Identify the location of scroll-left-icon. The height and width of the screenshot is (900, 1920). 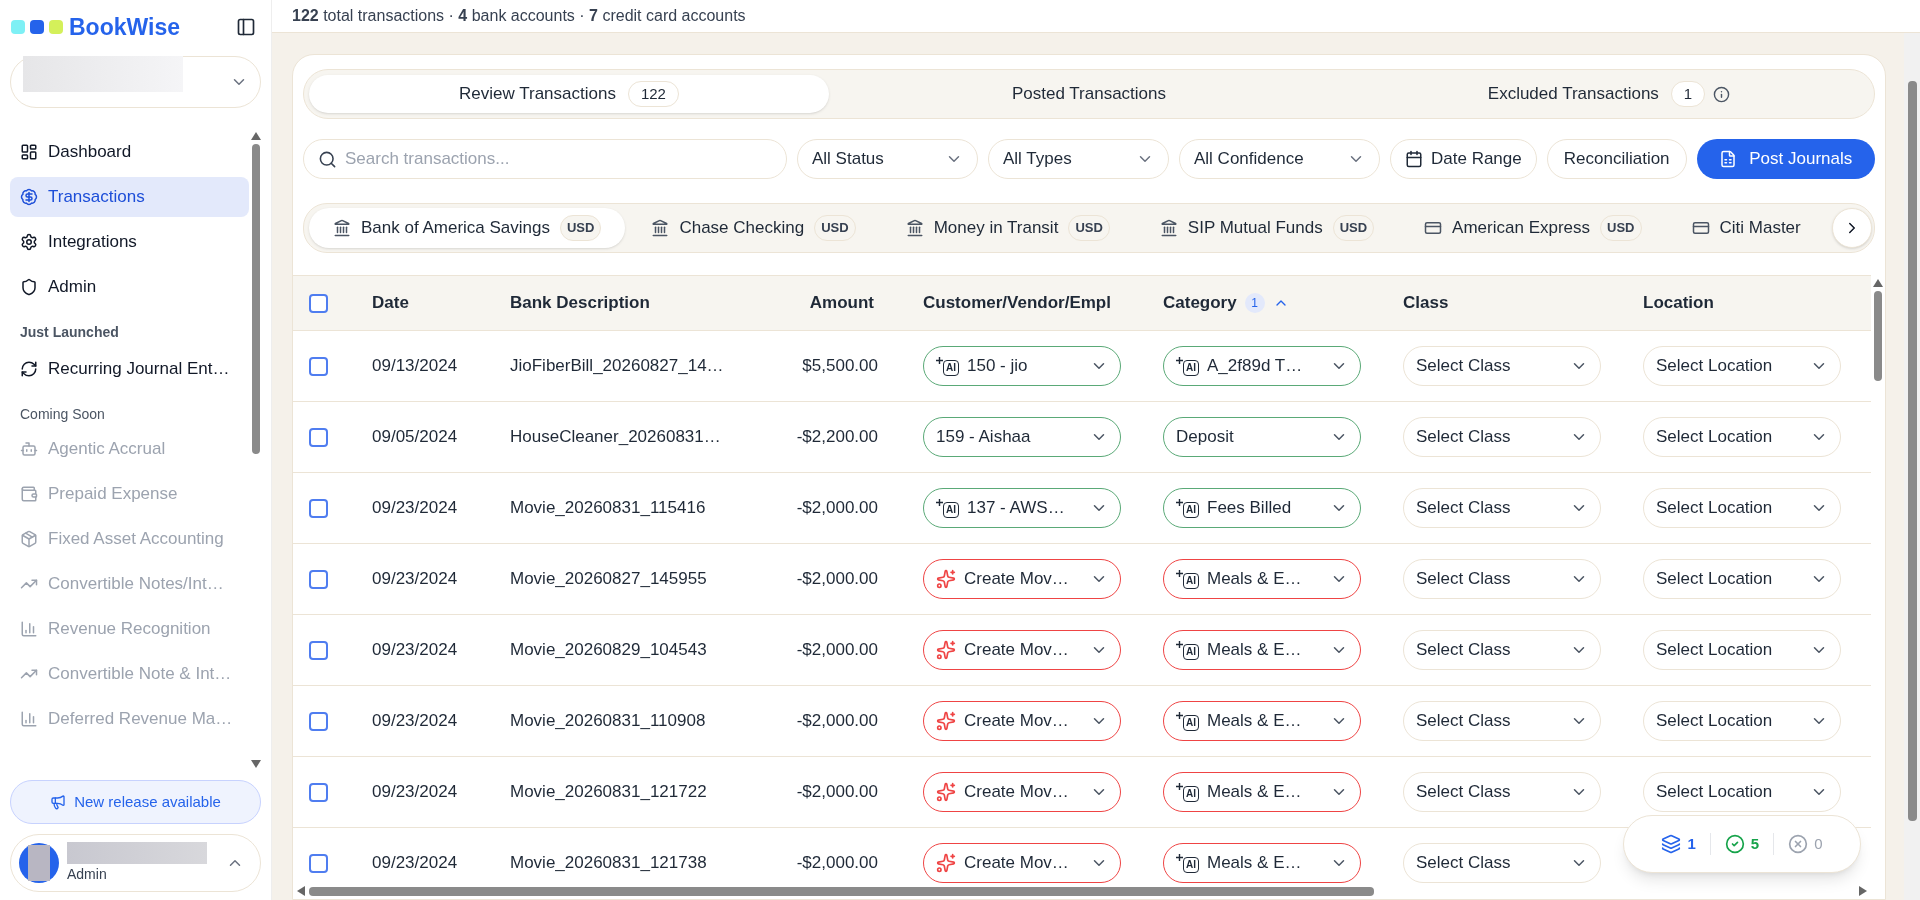
(301, 891).